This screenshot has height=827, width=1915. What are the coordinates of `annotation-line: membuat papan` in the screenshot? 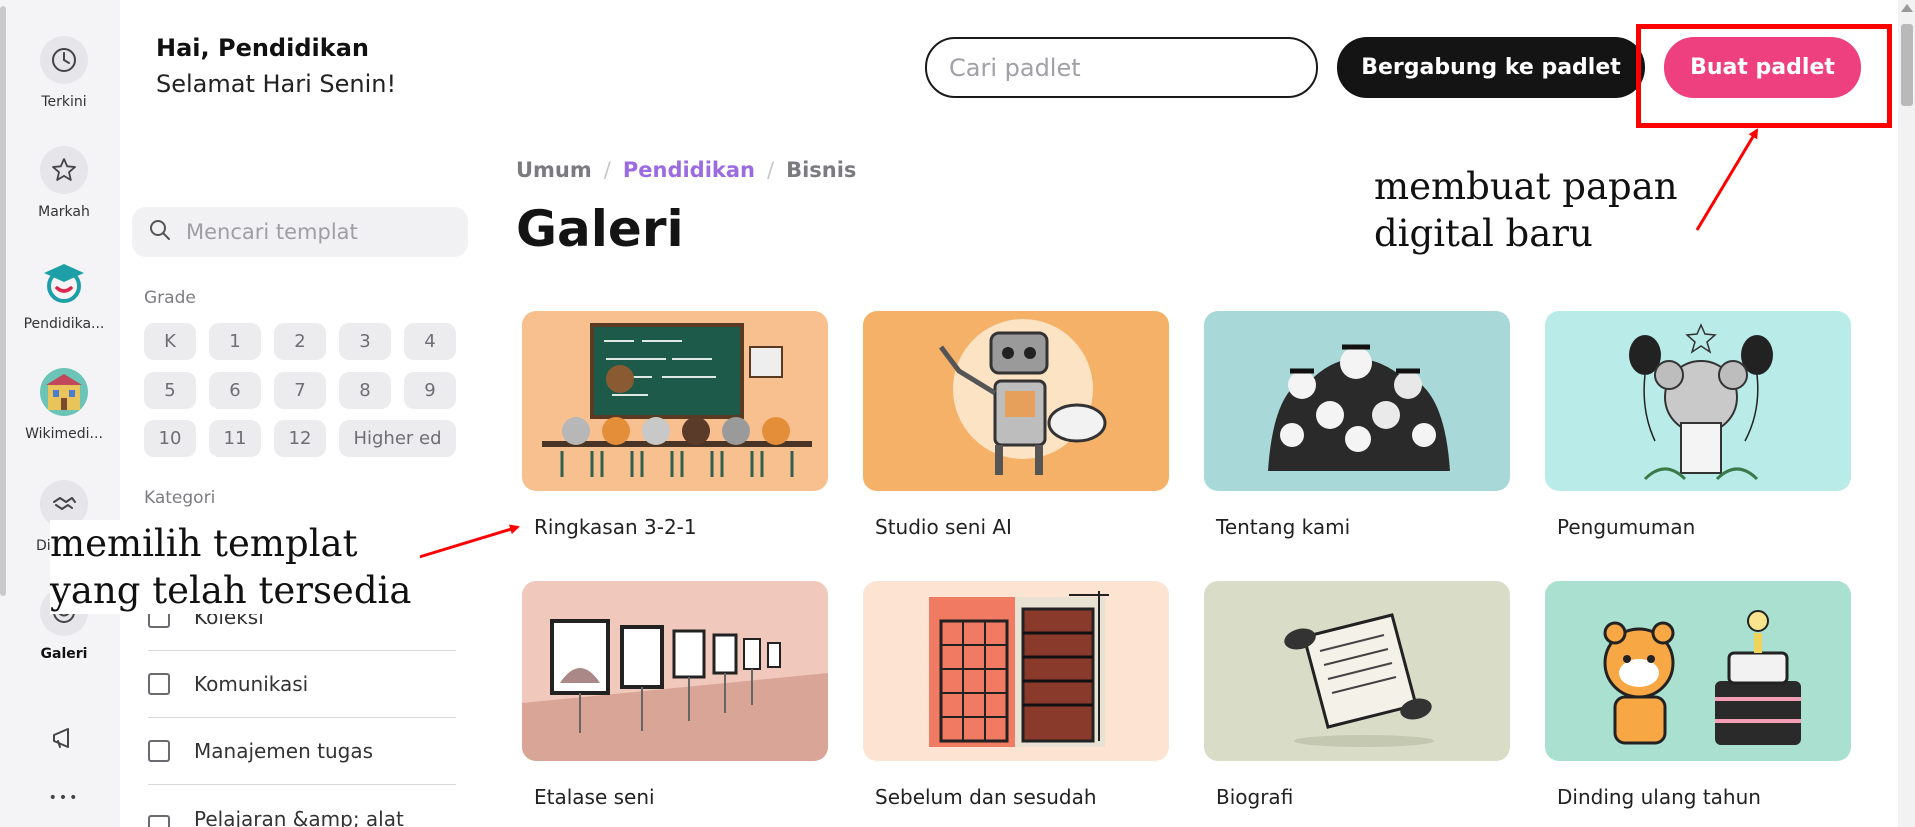 It's located at (1526, 186).